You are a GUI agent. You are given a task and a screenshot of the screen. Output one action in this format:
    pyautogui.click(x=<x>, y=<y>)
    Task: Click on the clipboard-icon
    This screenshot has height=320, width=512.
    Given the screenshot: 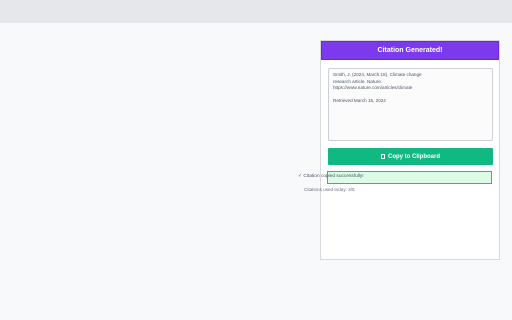 What is the action you would take?
    pyautogui.click(x=383, y=156)
    